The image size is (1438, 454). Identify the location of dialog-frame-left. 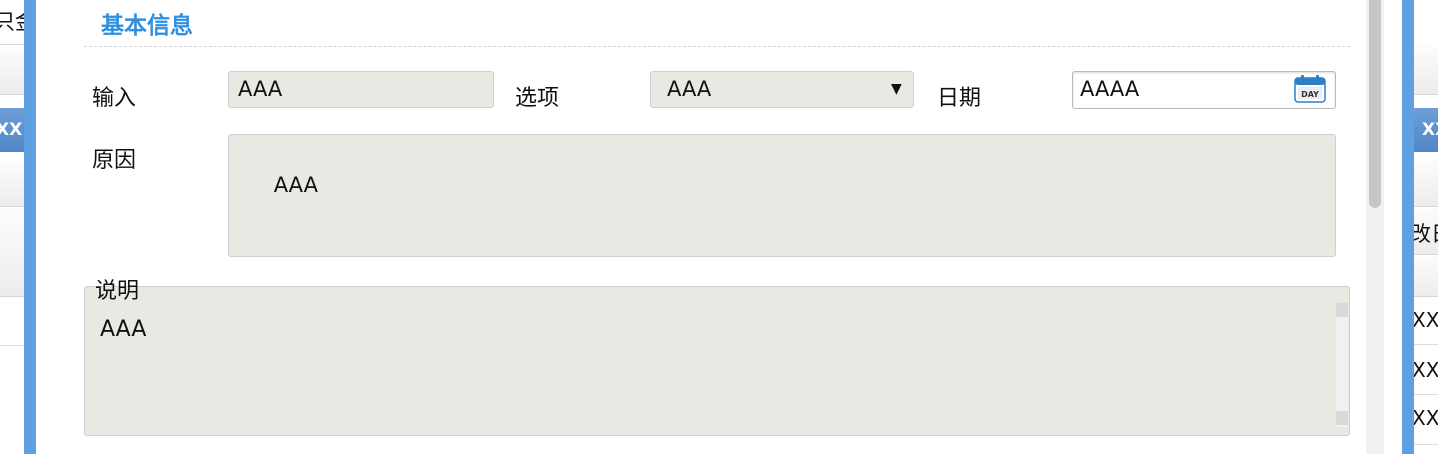
(30, 227).